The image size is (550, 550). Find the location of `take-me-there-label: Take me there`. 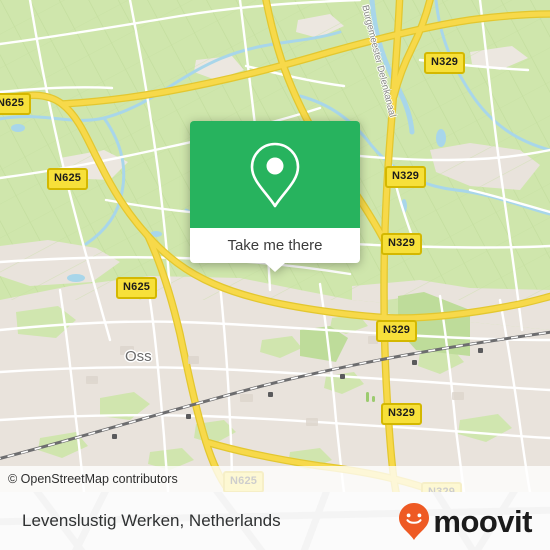

take-me-there-label: Take me there is located at coordinates (275, 245).